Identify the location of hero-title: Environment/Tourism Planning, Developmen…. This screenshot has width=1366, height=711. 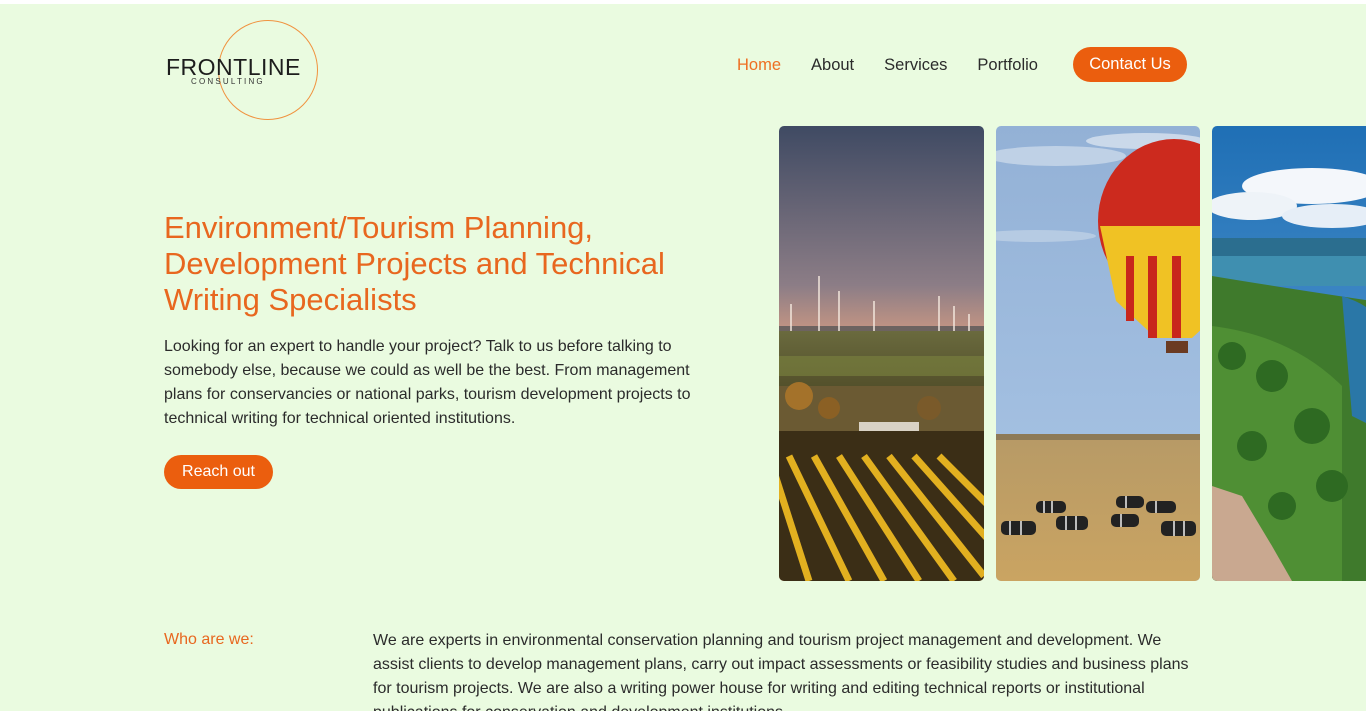
(414, 263).